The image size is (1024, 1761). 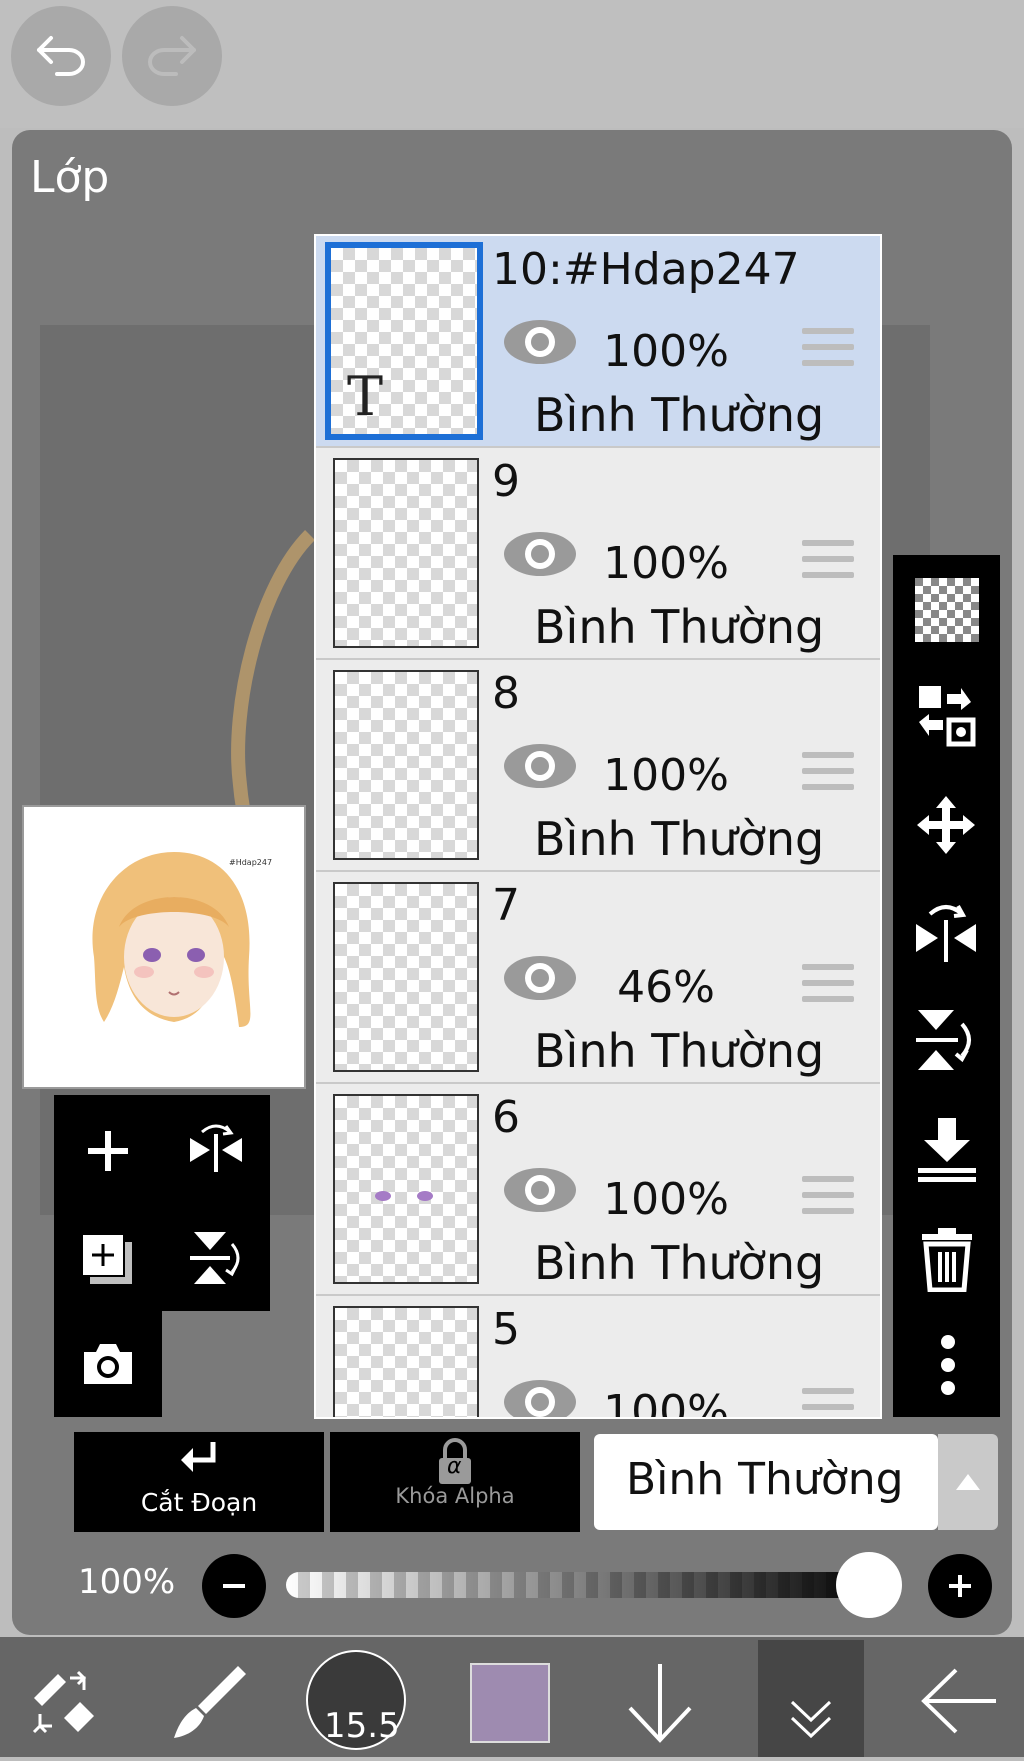 What do you see at coordinates (646, 269) in the screenshot?
I see `layer-name: 10:#Hdap247` at bounding box center [646, 269].